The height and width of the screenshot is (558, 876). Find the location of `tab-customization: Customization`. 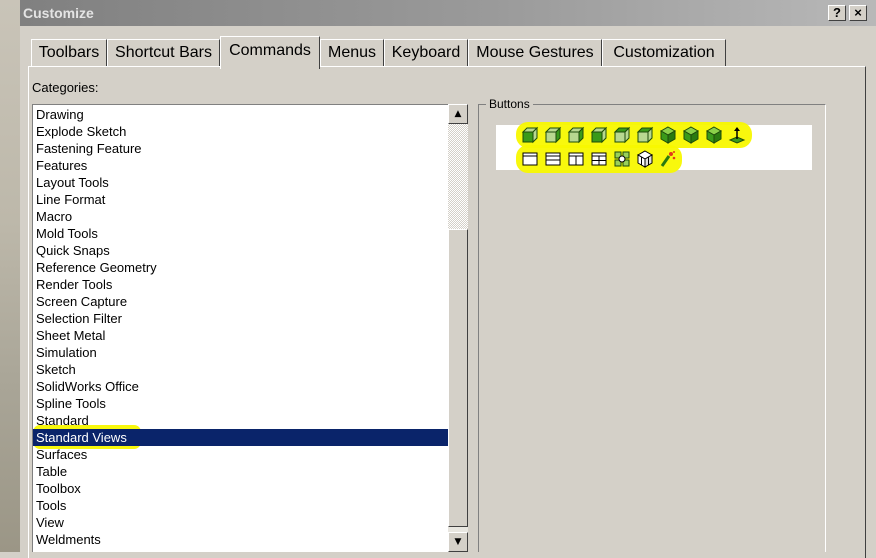

tab-customization: Customization is located at coordinates (664, 53).